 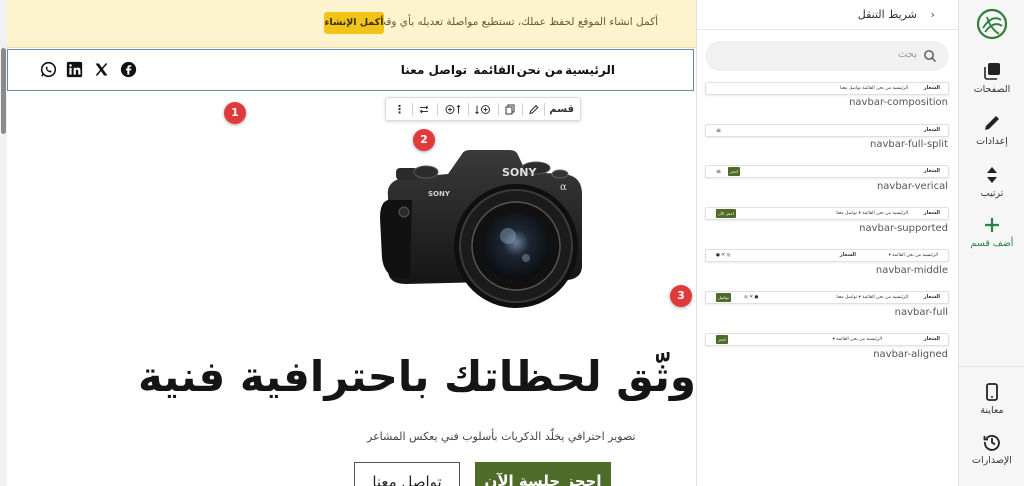 I want to click on search-input: بحث, so click(x=827, y=56).